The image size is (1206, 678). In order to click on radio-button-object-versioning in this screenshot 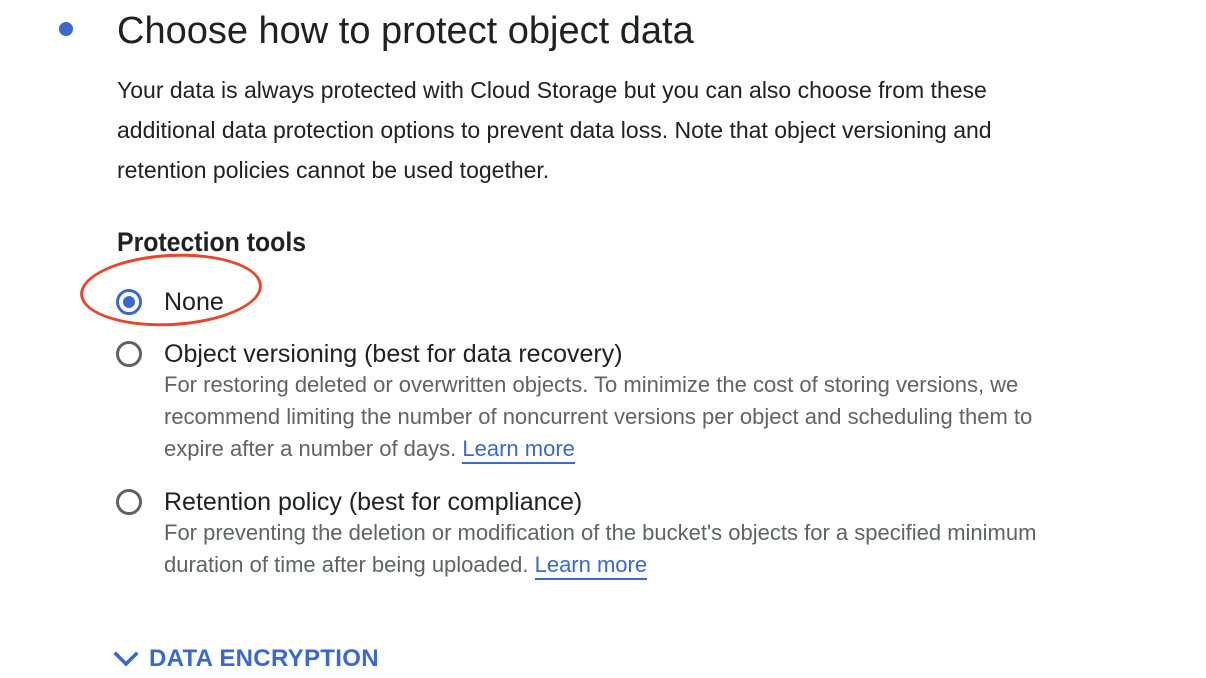, I will do `click(129, 354)`.